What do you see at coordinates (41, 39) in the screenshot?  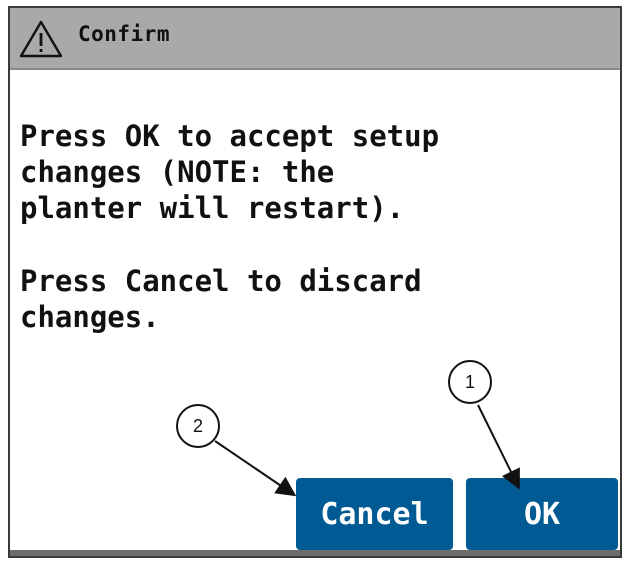 I see `warning-triangle-icon` at bounding box center [41, 39].